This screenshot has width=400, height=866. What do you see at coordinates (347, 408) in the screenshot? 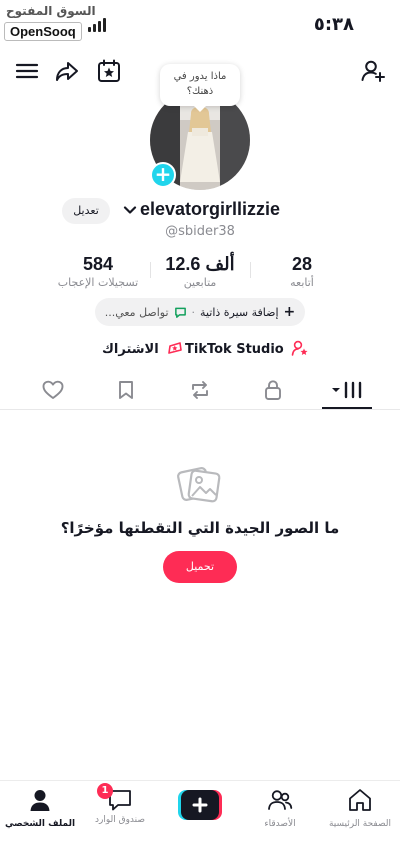
I see `active-tab-indicator` at bounding box center [347, 408].